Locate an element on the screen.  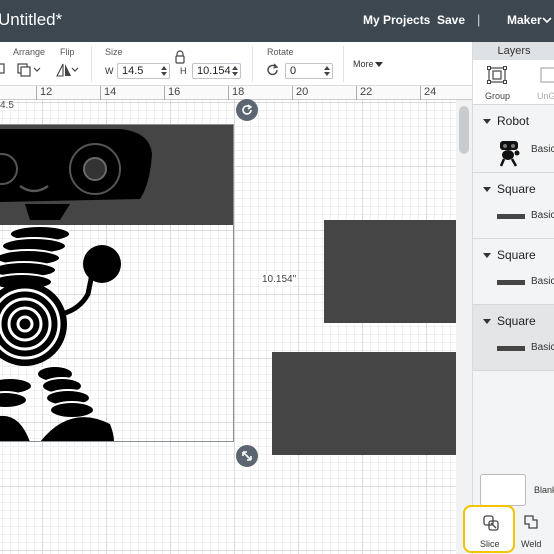
resize-diagonal-icon is located at coordinates (247, 456).